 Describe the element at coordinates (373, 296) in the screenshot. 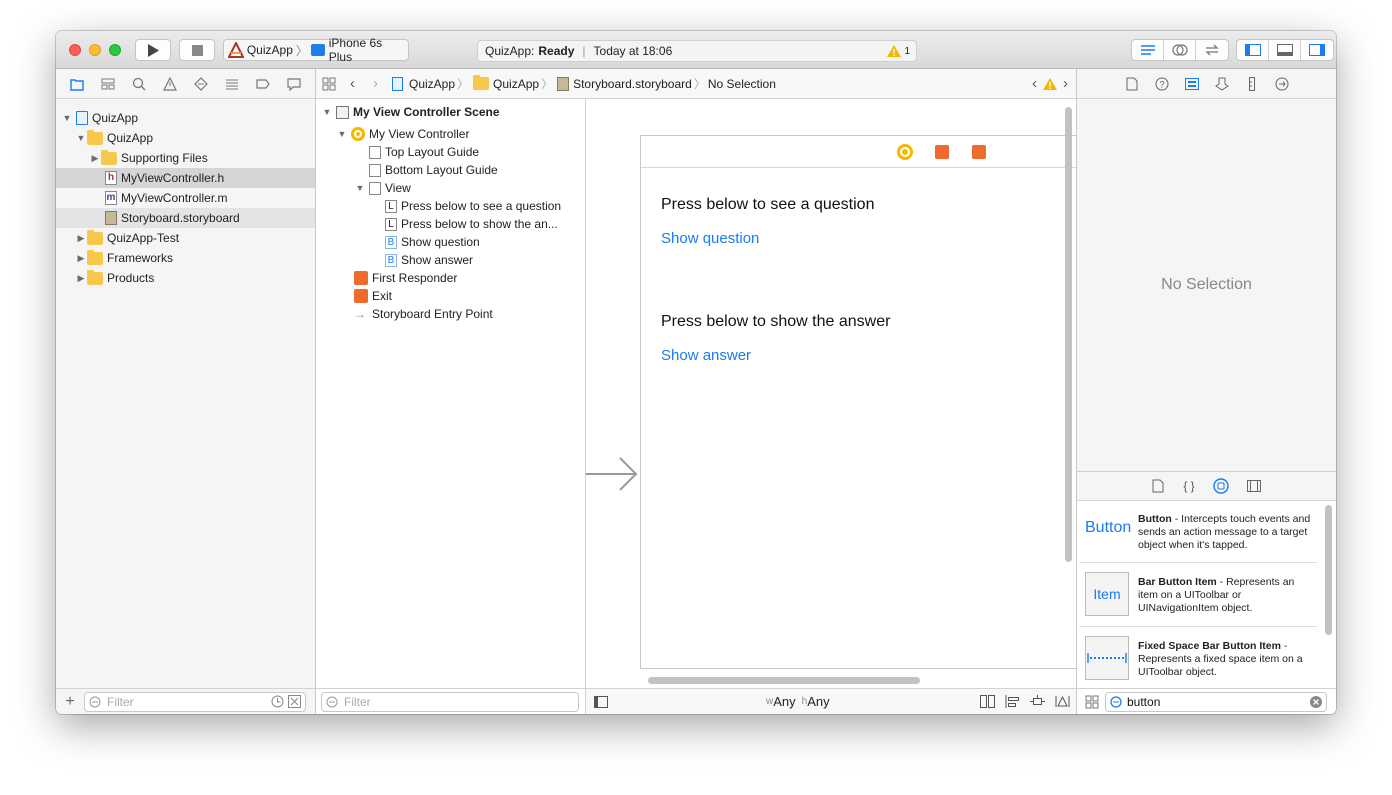

I see `outline-exit: Exit` at that location.